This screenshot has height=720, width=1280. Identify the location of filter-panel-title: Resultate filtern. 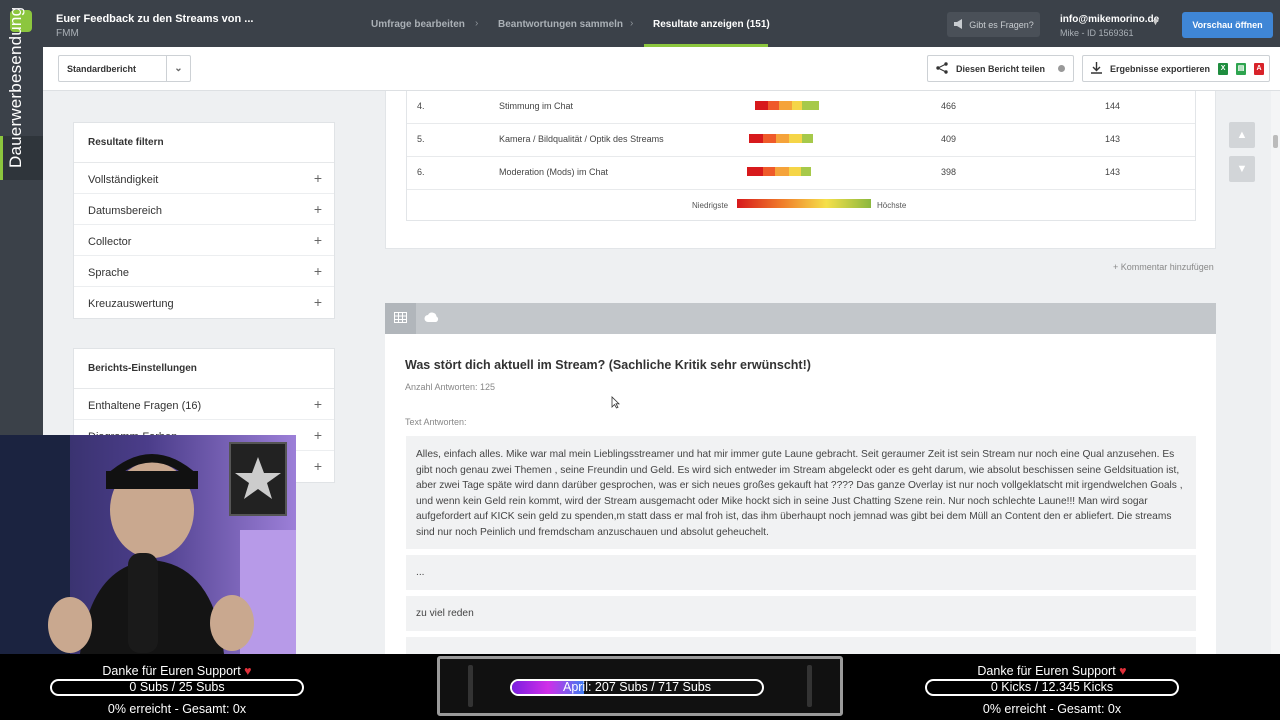
(204, 143).